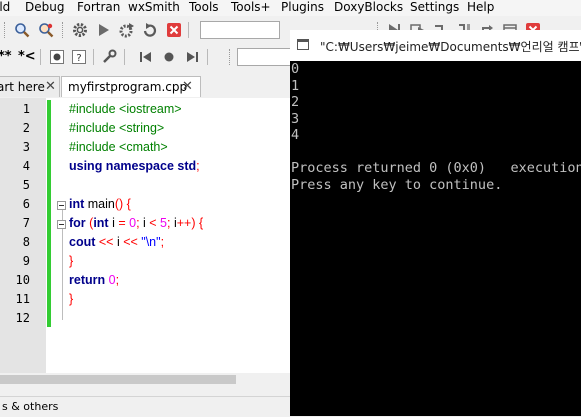 The width and height of the screenshot is (581, 417). Describe the element at coordinates (118, 379) in the screenshot. I see `horizontal-scrollbar-thumb` at that location.